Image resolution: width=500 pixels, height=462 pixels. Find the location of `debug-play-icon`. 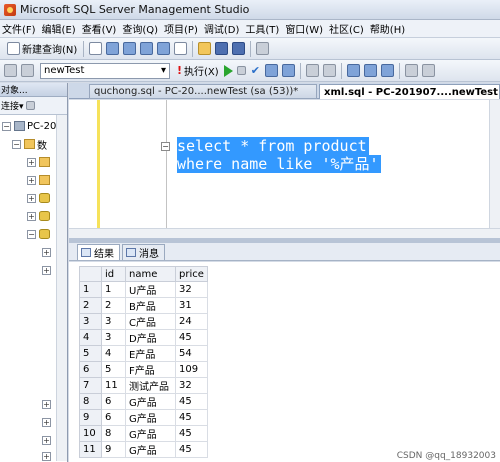

debug-play-icon is located at coordinates (228, 70).